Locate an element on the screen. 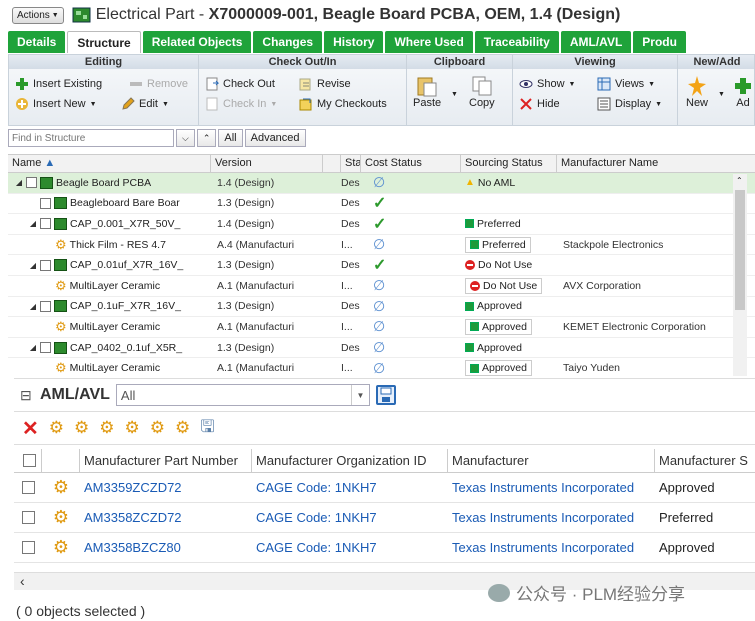 Image resolution: width=755 pixels, height=621 pixels. gear-icon: ⚙ is located at coordinates (56, 428).